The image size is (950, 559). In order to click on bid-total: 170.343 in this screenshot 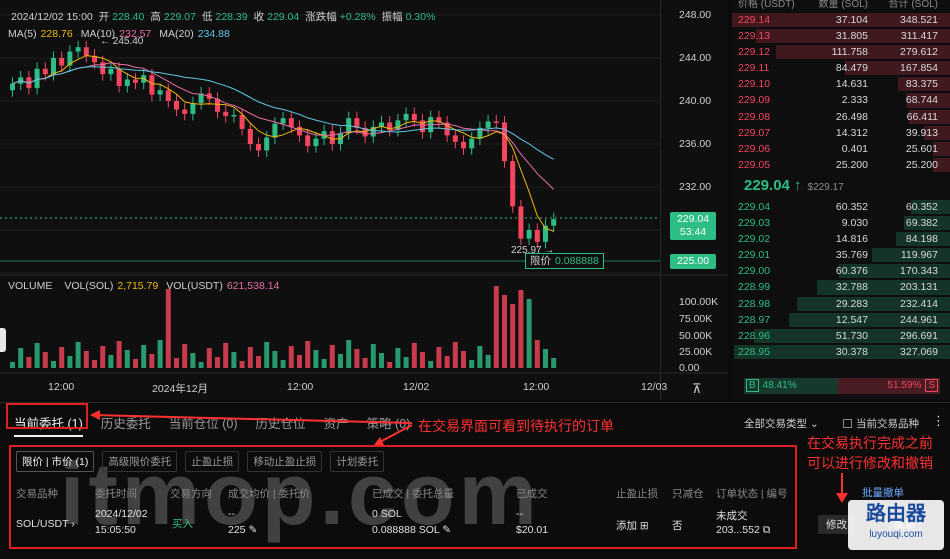, I will do `click(919, 271)`.